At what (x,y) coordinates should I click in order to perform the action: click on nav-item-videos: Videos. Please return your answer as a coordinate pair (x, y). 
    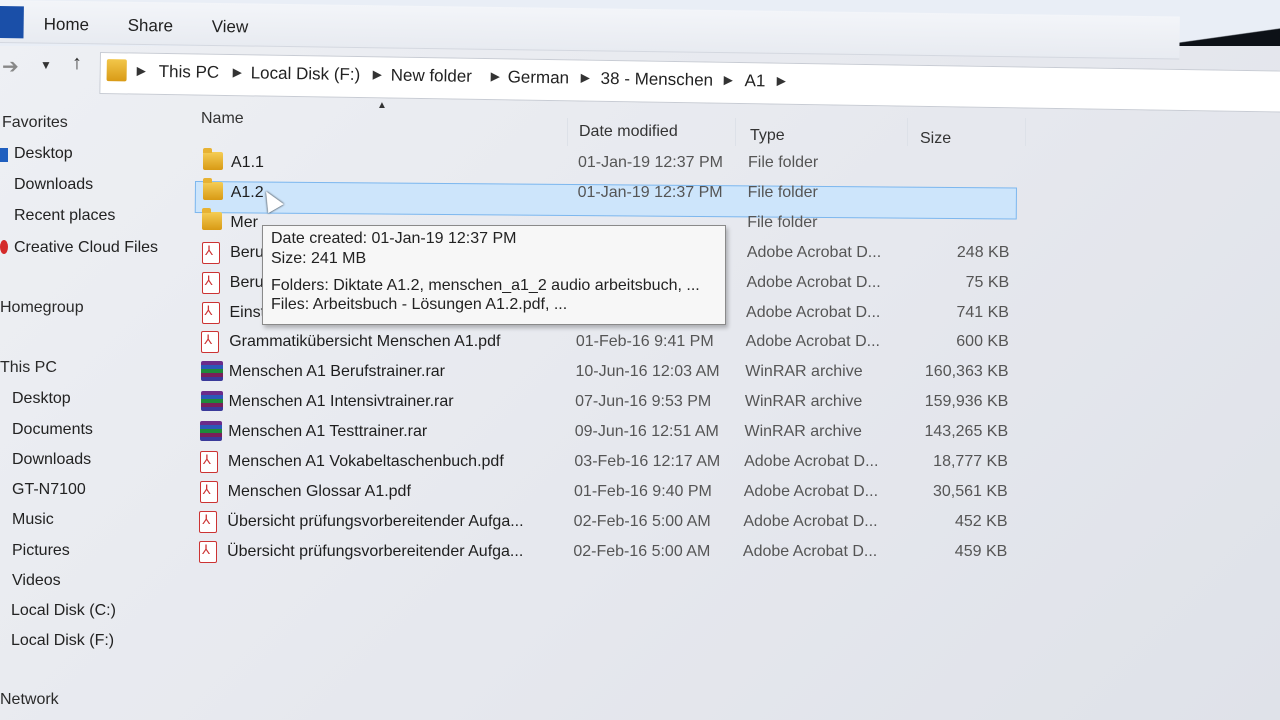
    Looking at the image, I should click on (36, 581).